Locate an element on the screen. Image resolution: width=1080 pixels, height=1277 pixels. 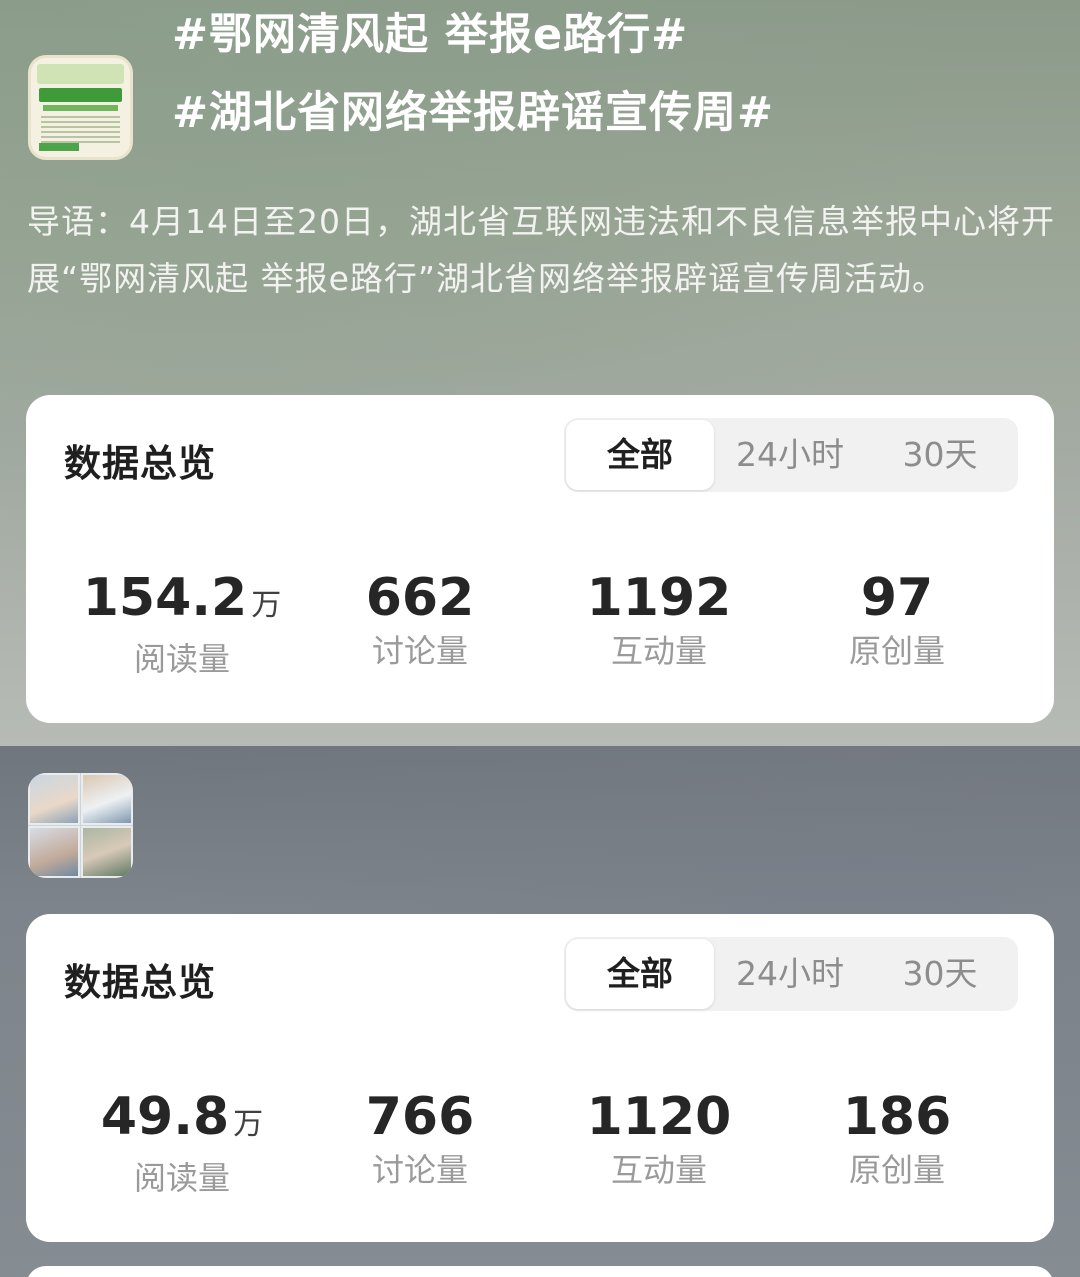
stat-value: 49.8 万 is located at coordinates (182, 1117).